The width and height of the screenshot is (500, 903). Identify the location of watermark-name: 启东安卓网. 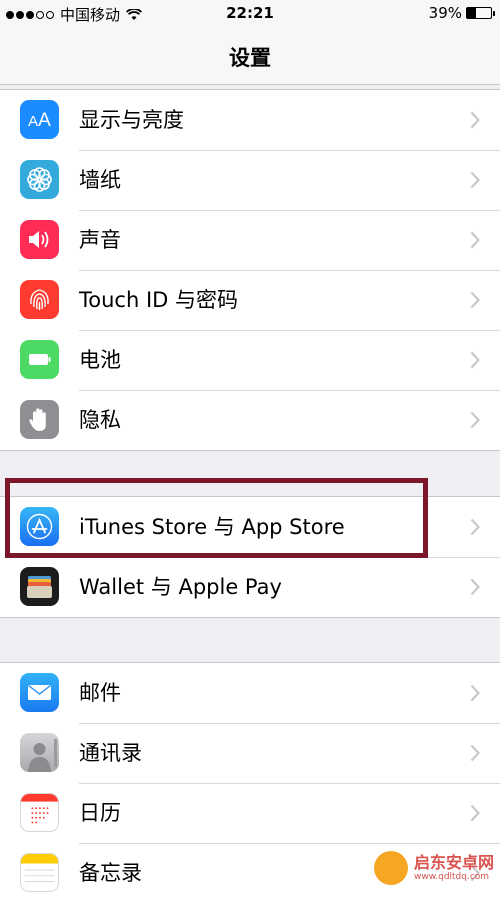
(453, 862).